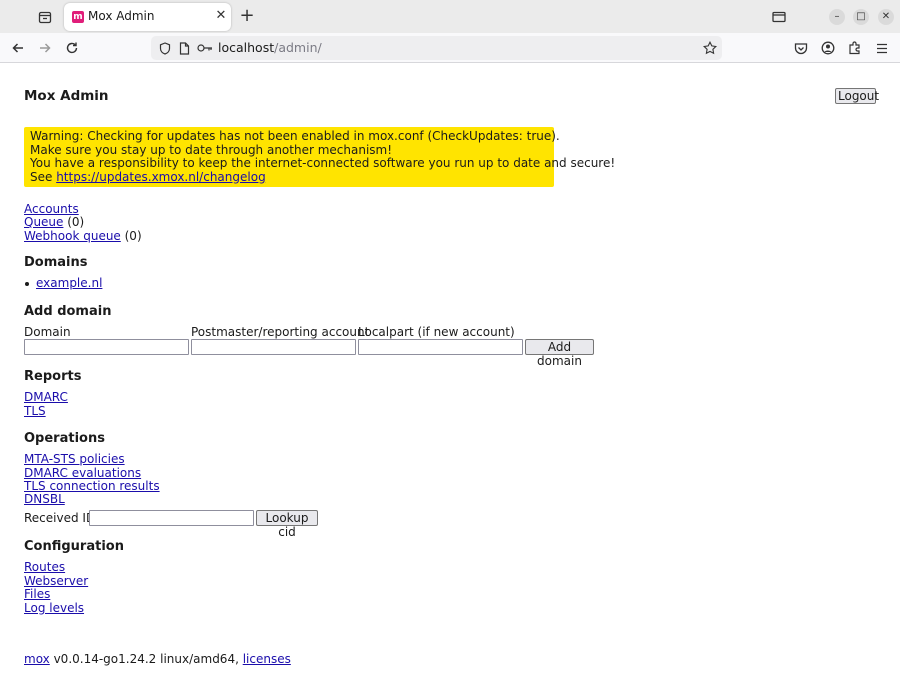 The image size is (900, 692). I want to click on queue-row: Queue (0), so click(54, 222).